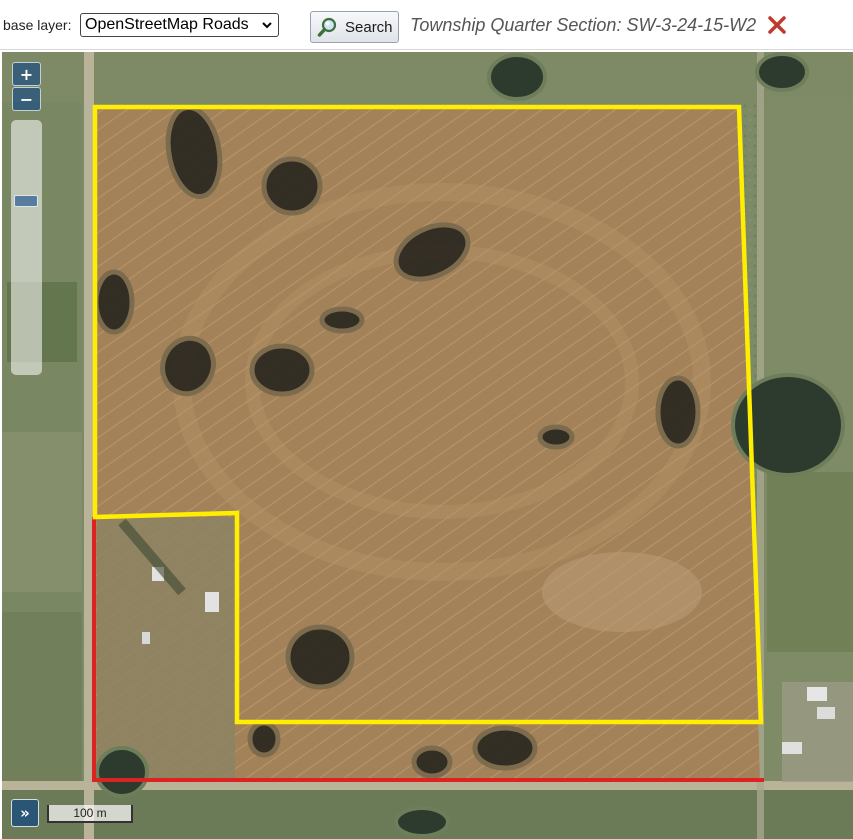 This screenshot has width=853, height=839. Describe the element at coordinates (26, 74) in the screenshot. I see `zoom-in-button: +` at that location.